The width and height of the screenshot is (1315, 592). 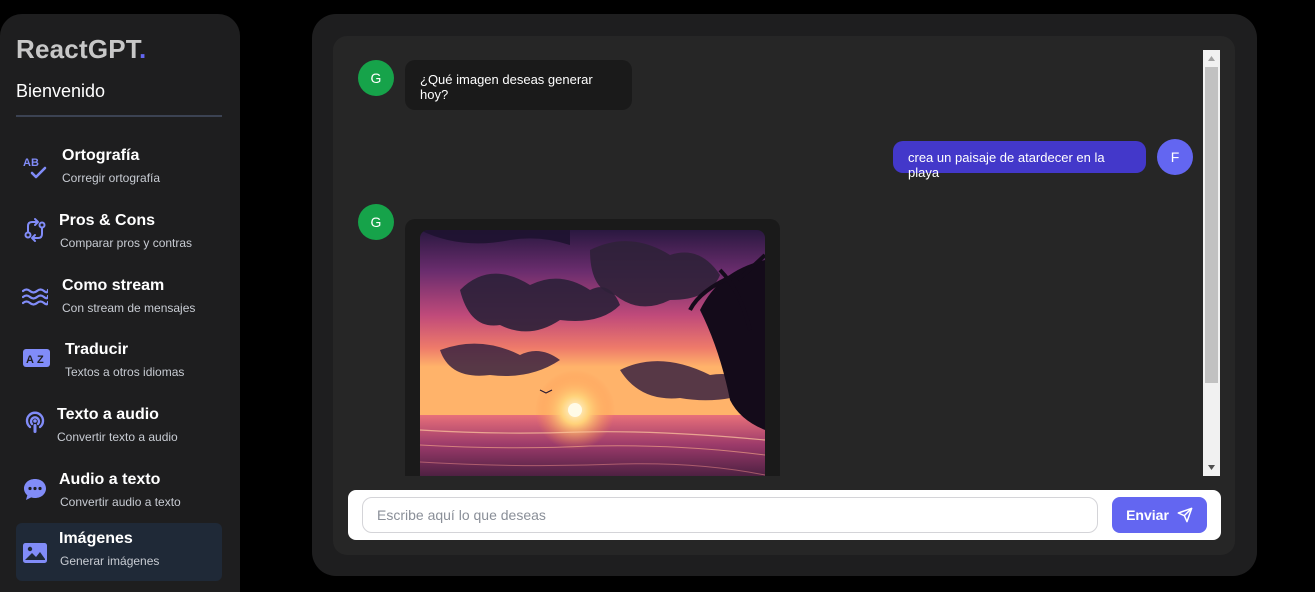 What do you see at coordinates (126, 243) in the screenshot?
I see `sidebar-item-subtitle: Comparar pros y contras` at bounding box center [126, 243].